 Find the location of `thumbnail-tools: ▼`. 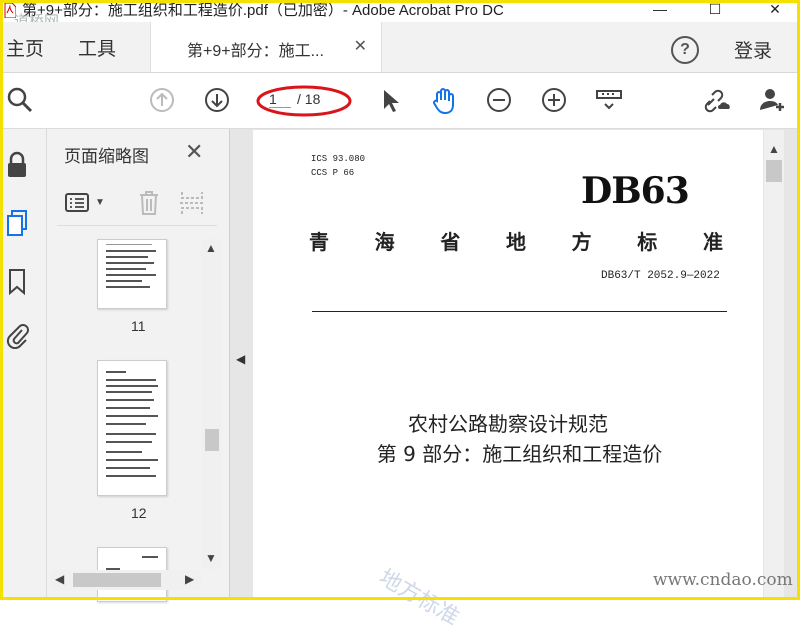

thumbnail-tools: ▼ is located at coordinates (137, 205).